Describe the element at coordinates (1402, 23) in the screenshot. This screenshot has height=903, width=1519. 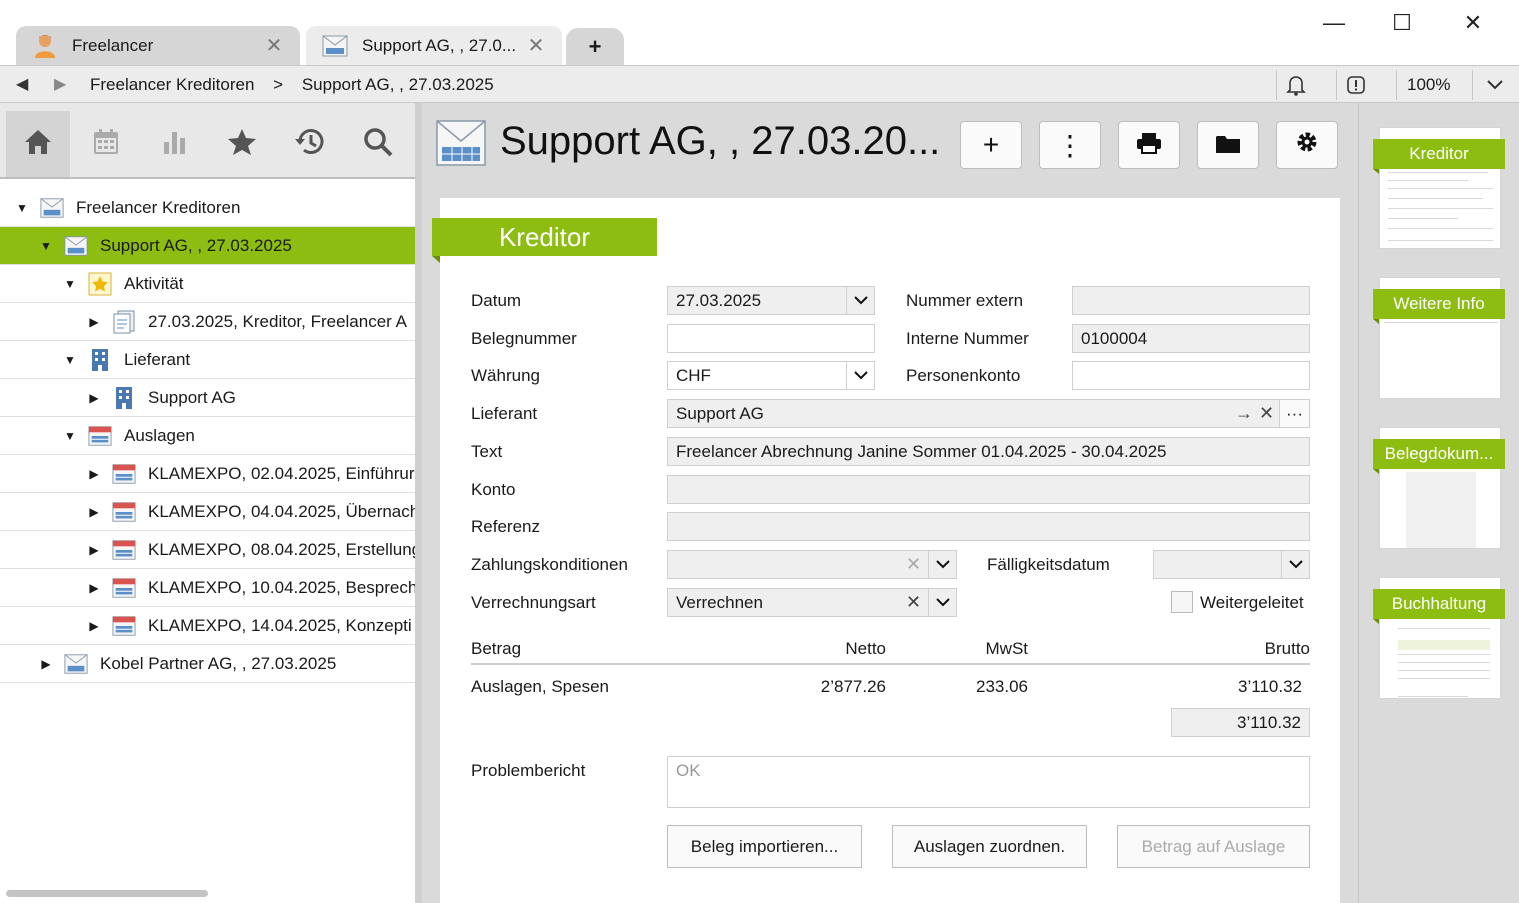
I see `maximize-button: ☐` at that location.